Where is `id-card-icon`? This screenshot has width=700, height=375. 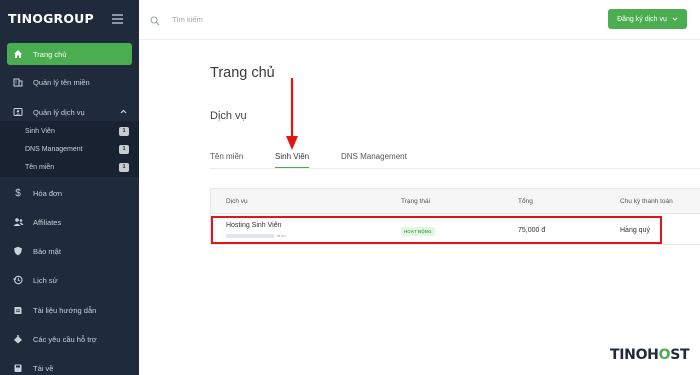 id-card-icon is located at coordinates (18, 112).